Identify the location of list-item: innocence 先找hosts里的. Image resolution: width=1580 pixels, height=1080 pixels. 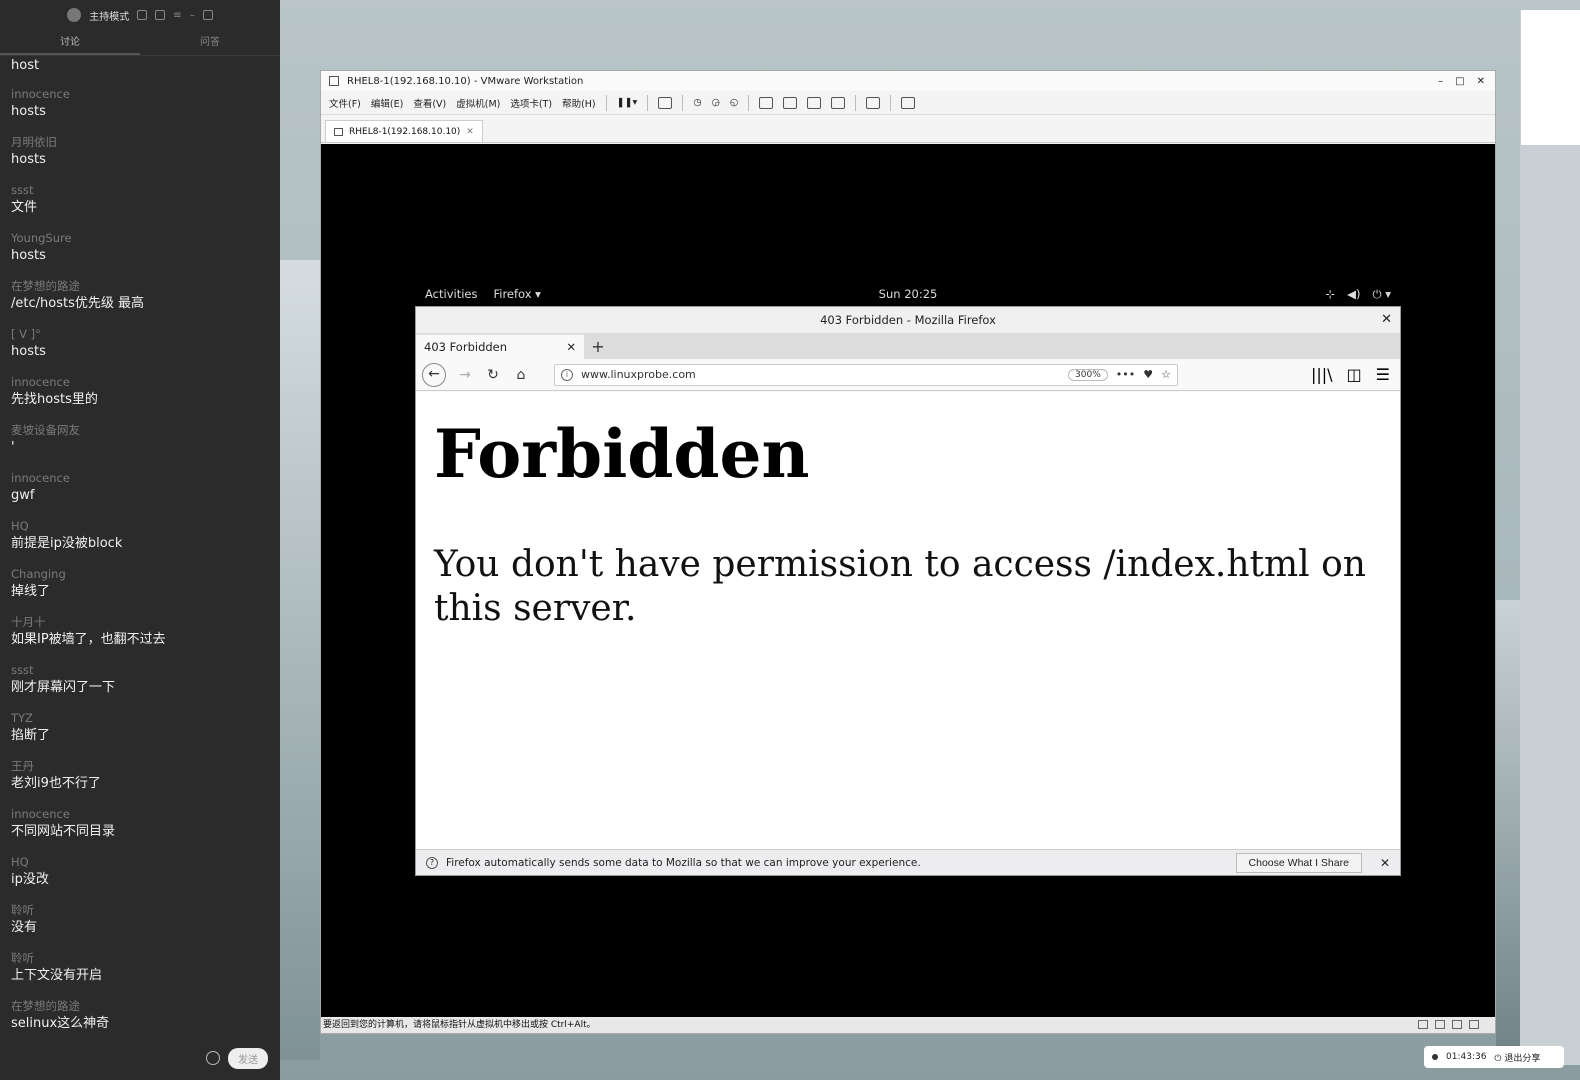
(145, 398).